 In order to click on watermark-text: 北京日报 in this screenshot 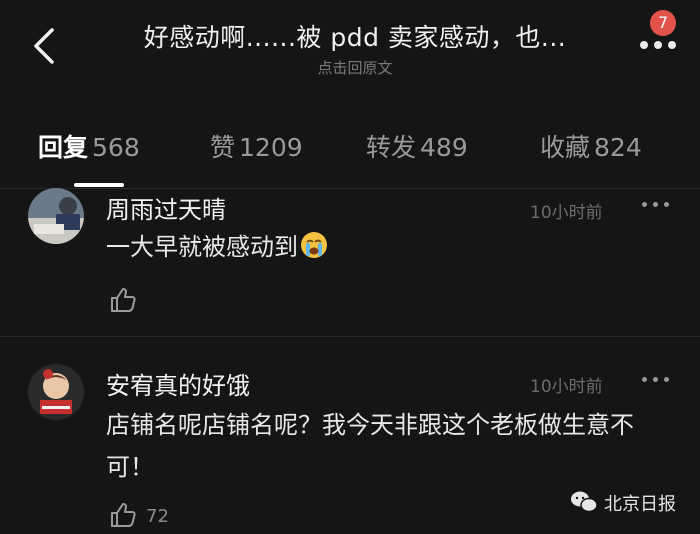, I will do `click(640, 504)`.